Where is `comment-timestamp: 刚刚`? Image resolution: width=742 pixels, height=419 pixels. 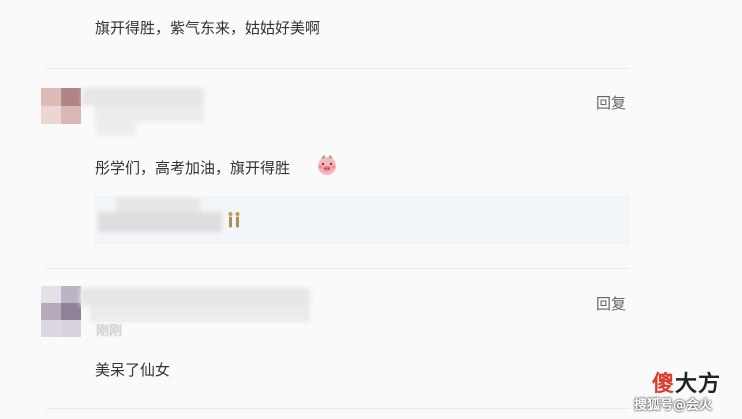
comment-timestamp: 刚刚 is located at coordinates (109, 331).